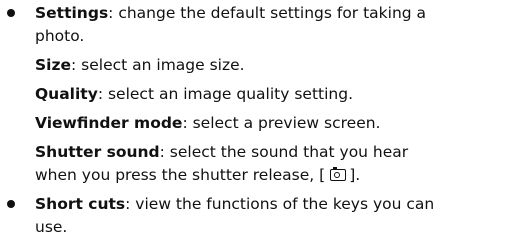  I want to click on desc-short-cuts-line2: use., so click(51, 227).